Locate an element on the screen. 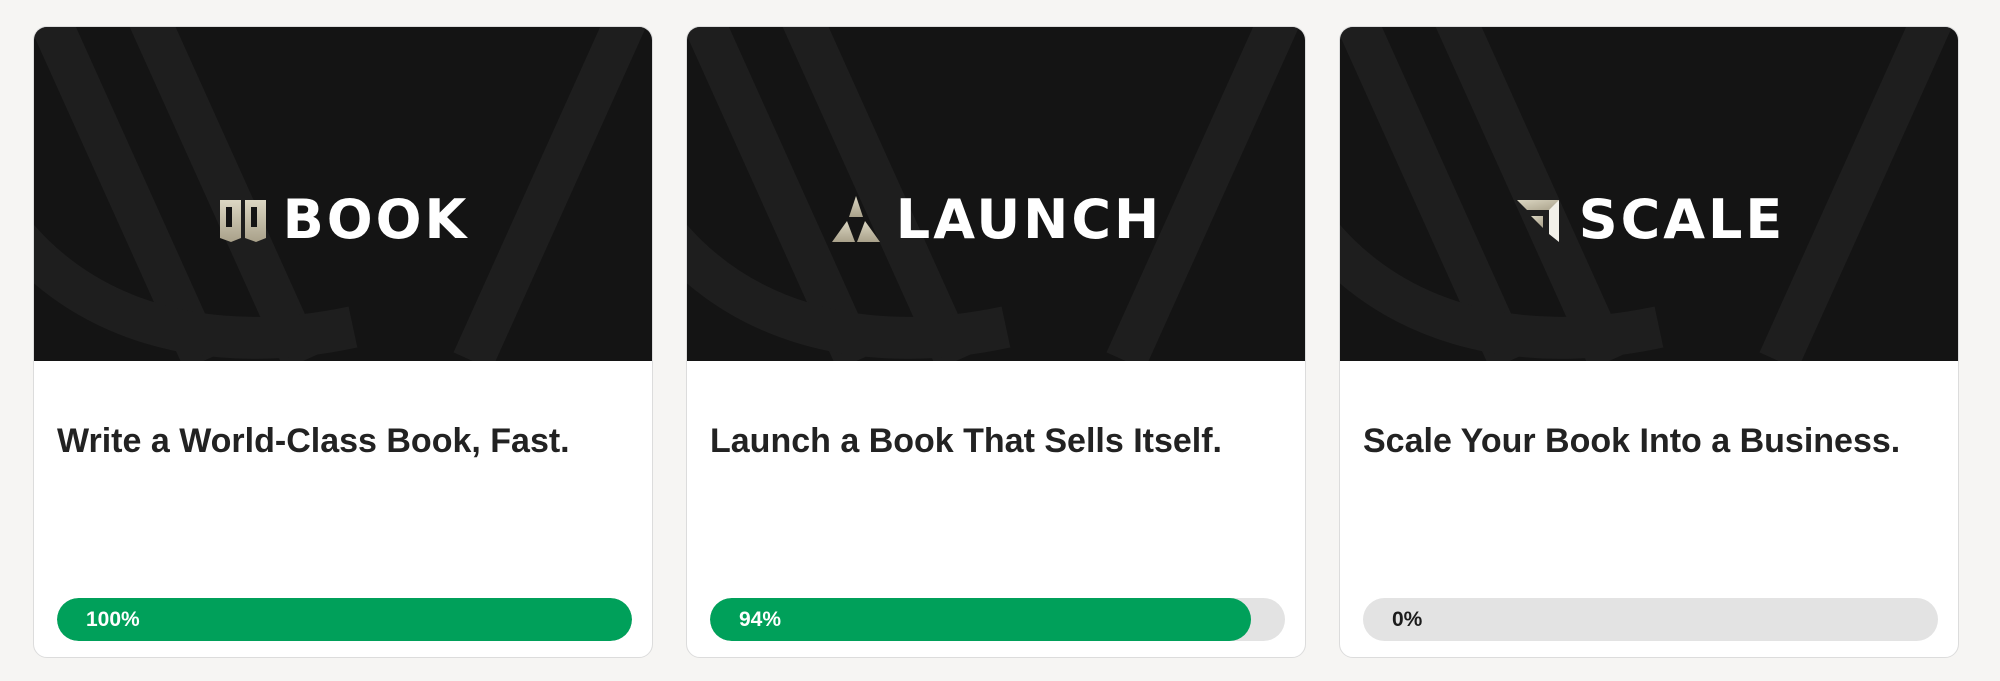  progress-bar: 94% is located at coordinates (997, 619).